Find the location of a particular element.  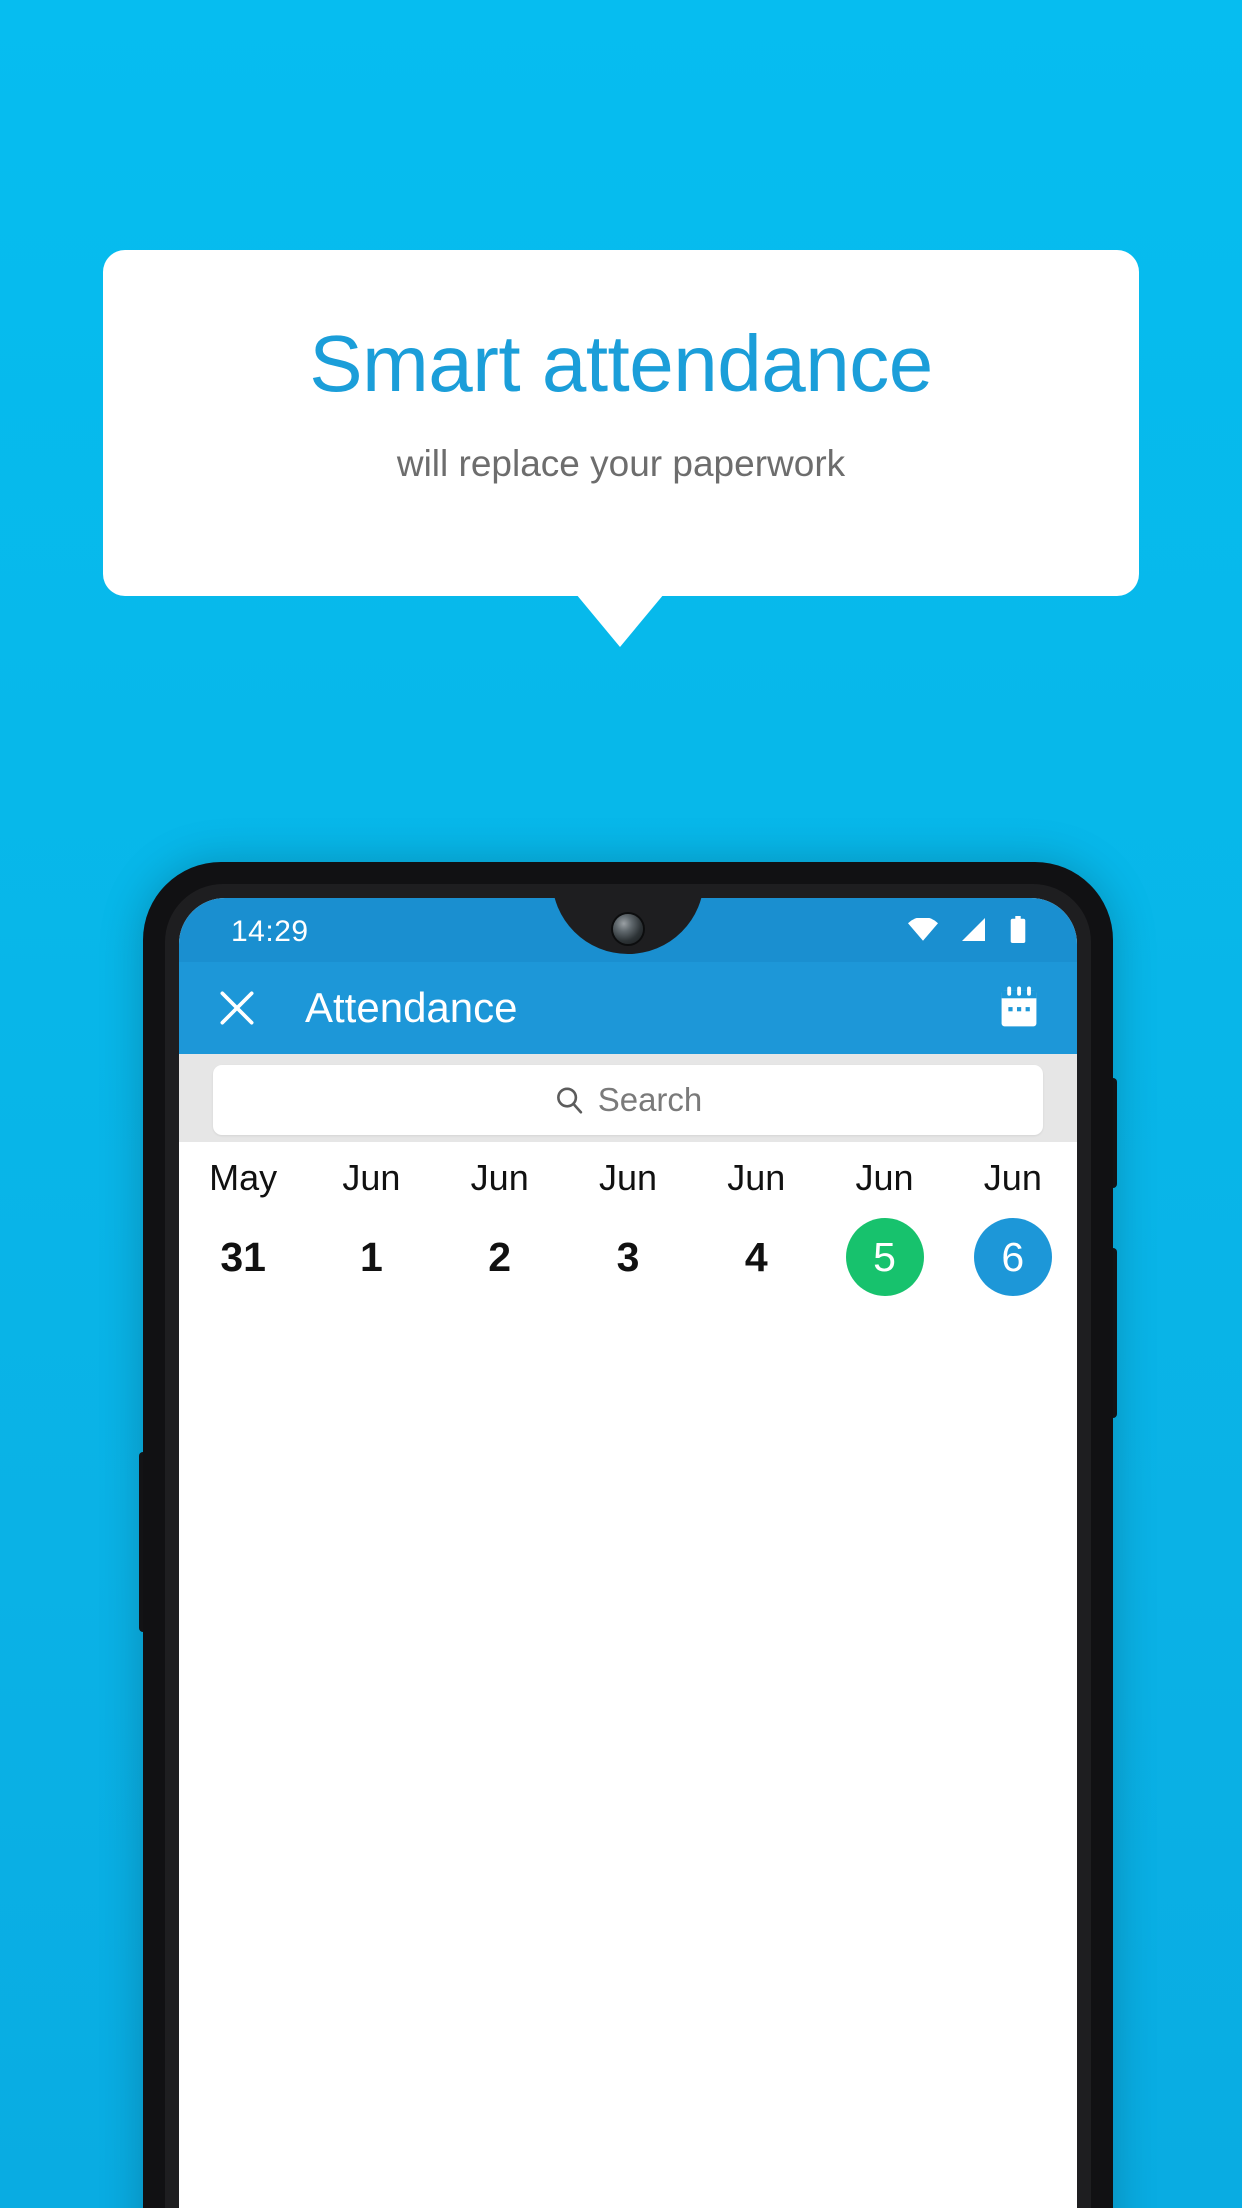

date-cell-jun-3: Jun 3 is located at coordinates (628, 1227).